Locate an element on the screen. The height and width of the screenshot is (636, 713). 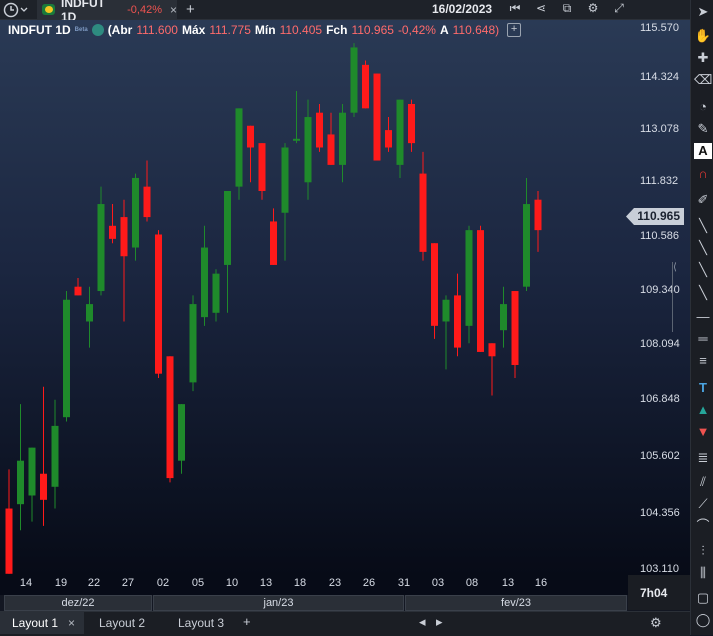
tab-change: -0,42% is located at coordinates (144, 9).